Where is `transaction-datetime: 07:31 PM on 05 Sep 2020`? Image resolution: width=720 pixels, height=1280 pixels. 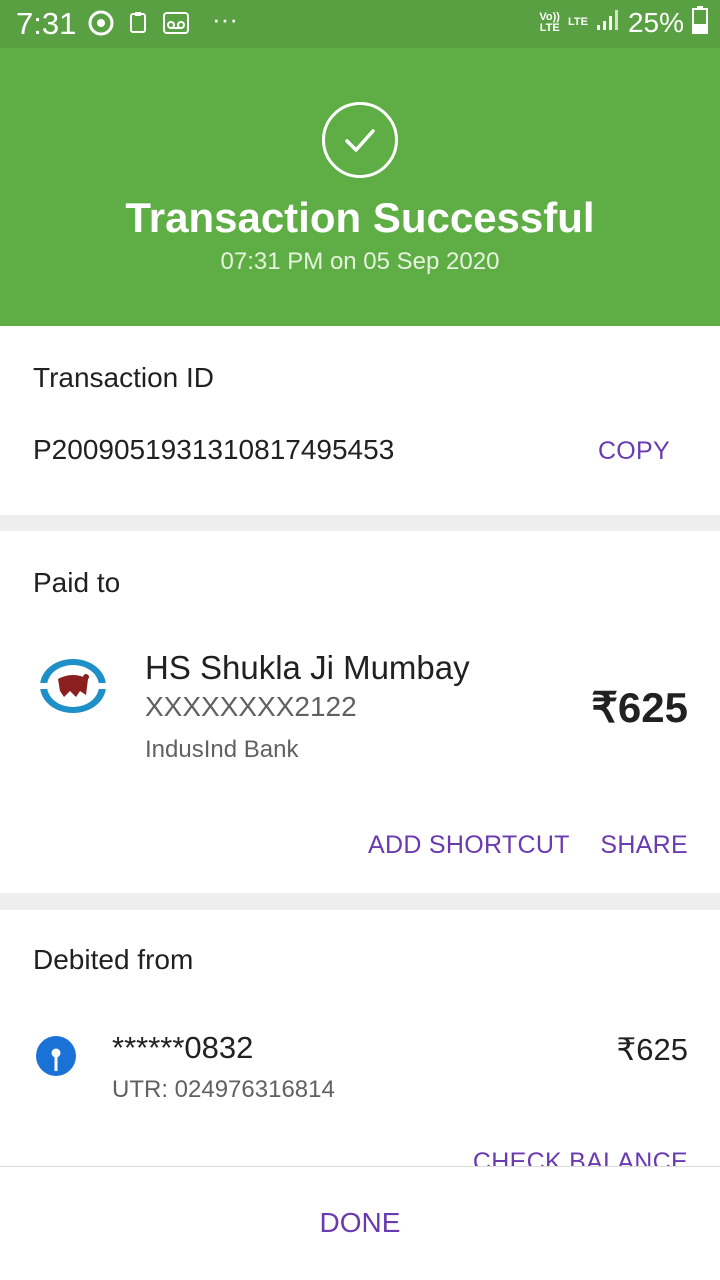
transaction-datetime: 07:31 PM on 05 Sep 2020 is located at coordinates (360, 261).